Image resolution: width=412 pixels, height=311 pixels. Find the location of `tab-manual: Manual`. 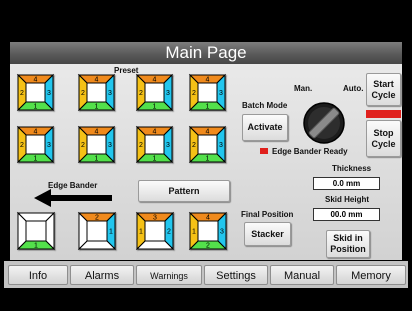

tab-manual: Manual is located at coordinates (302, 275).